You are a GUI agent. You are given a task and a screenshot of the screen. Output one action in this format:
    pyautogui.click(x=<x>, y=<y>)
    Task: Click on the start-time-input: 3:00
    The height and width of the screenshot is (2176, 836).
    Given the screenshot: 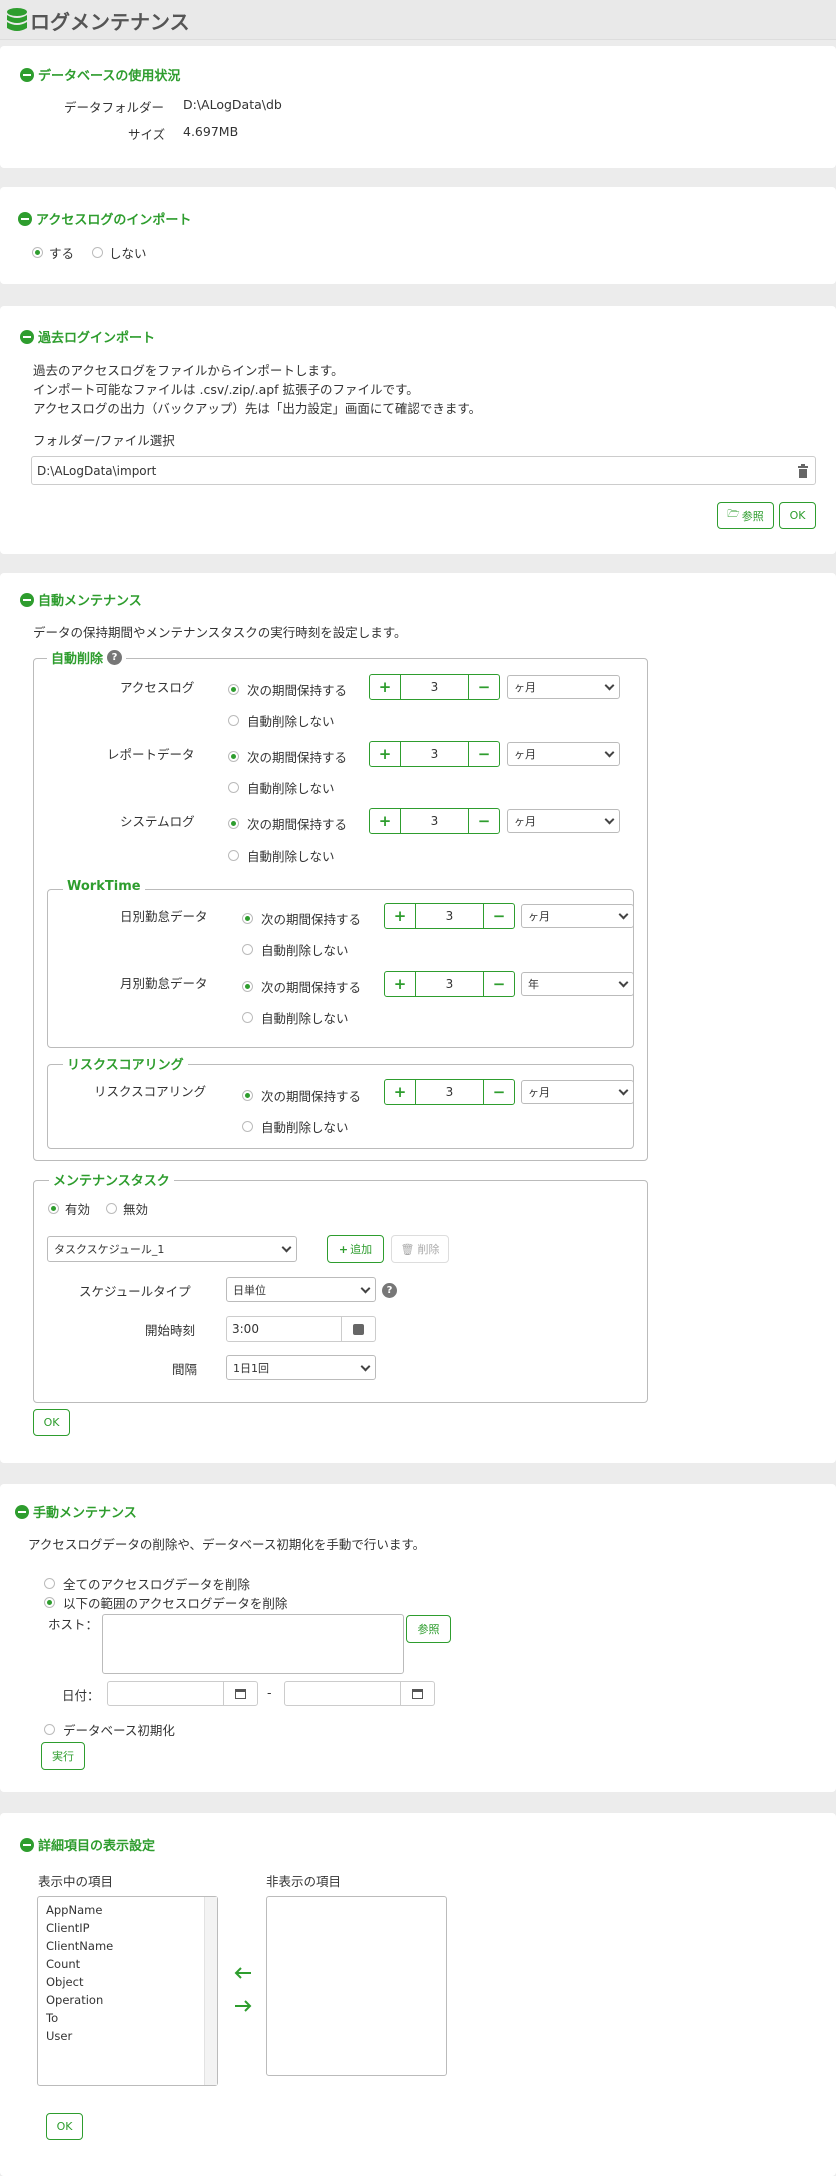 What is the action you would take?
    pyautogui.click(x=301, y=1329)
    